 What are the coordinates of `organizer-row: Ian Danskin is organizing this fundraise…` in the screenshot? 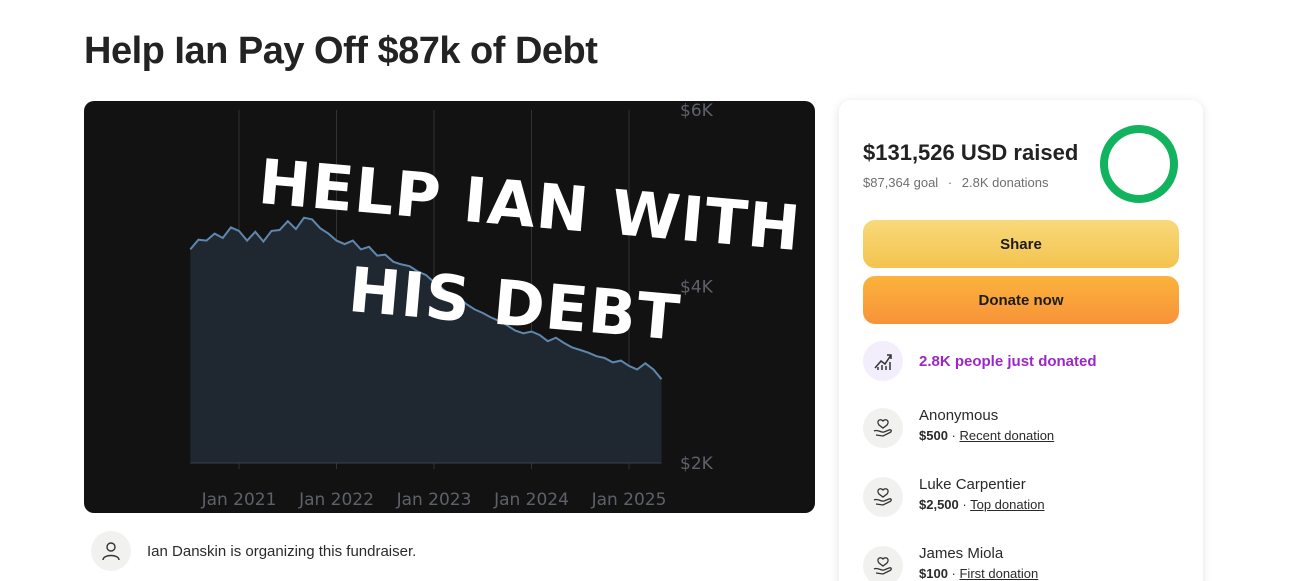 It's located at (253, 551).